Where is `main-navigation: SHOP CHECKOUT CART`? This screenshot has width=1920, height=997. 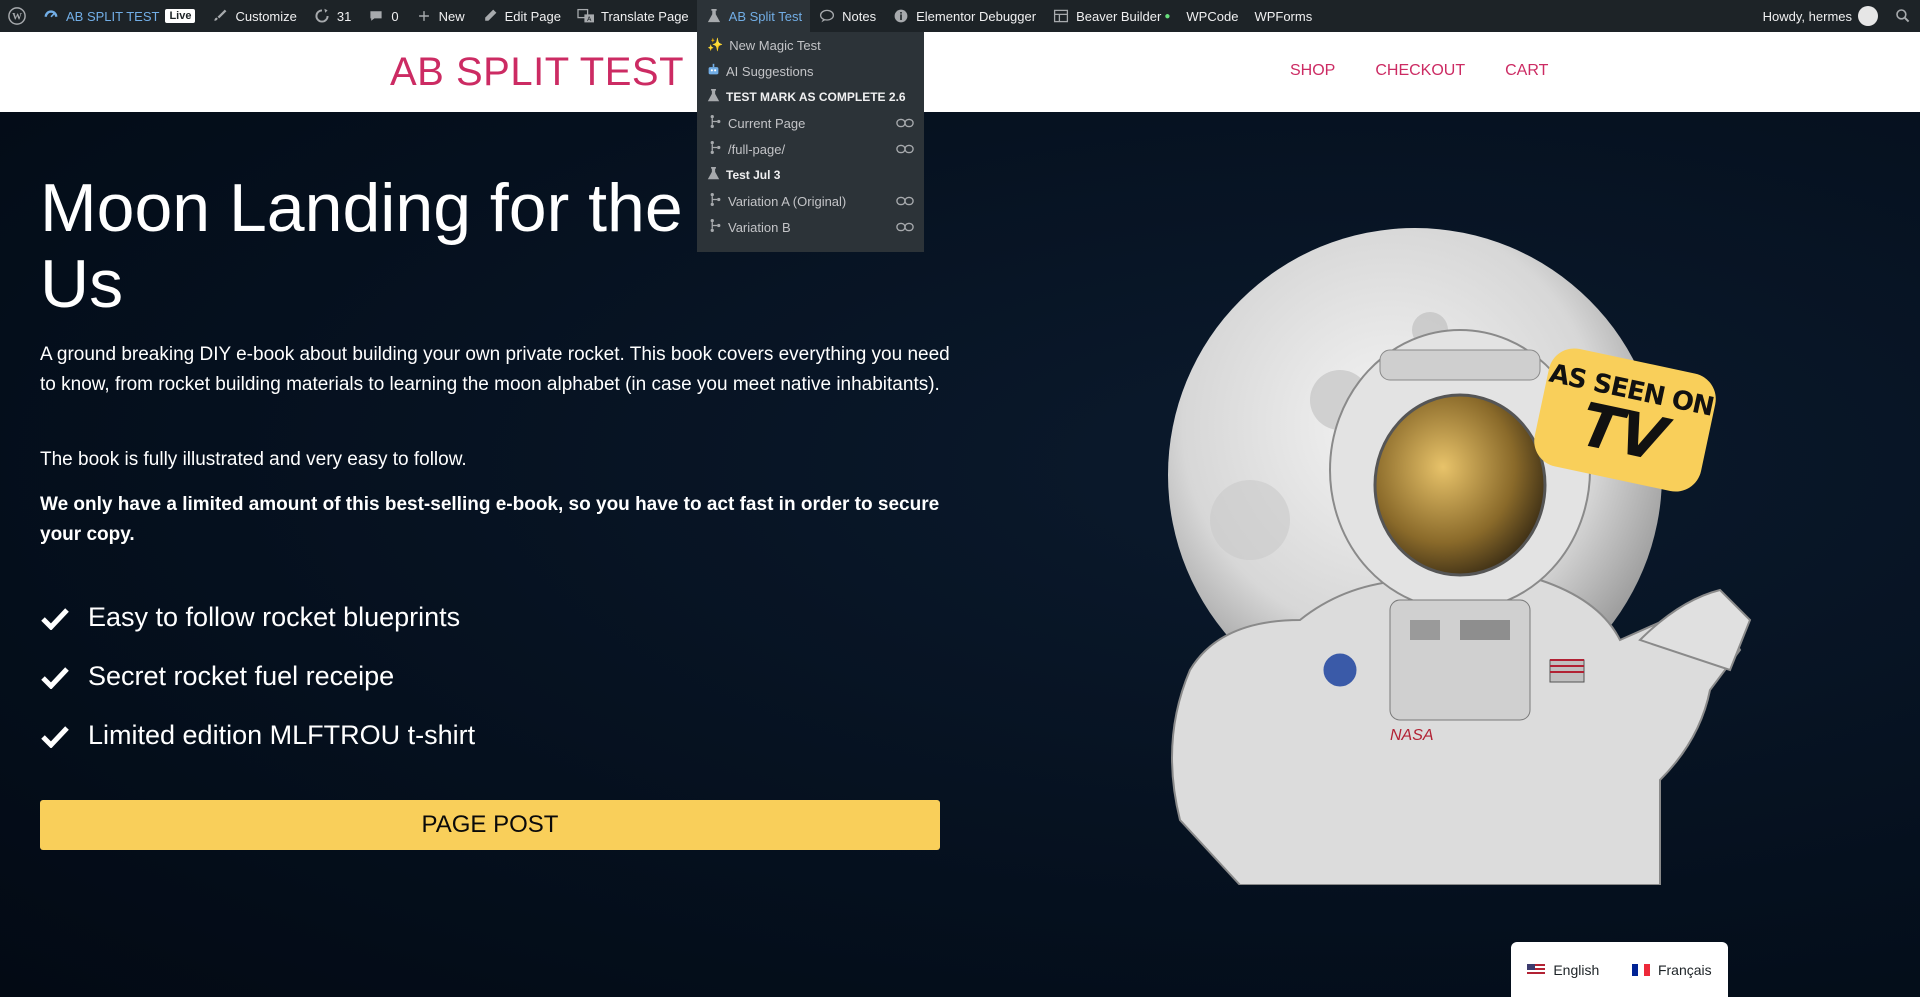 main-navigation: SHOP CHECKOUT CART is located at coordinates (1419, 71).